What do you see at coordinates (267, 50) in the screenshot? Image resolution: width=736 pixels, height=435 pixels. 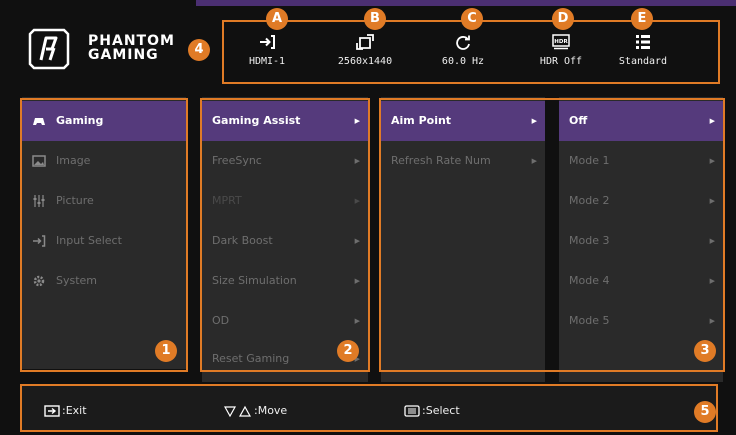 I see `status-input: HDMI-1` at bounding box center [267, 50].